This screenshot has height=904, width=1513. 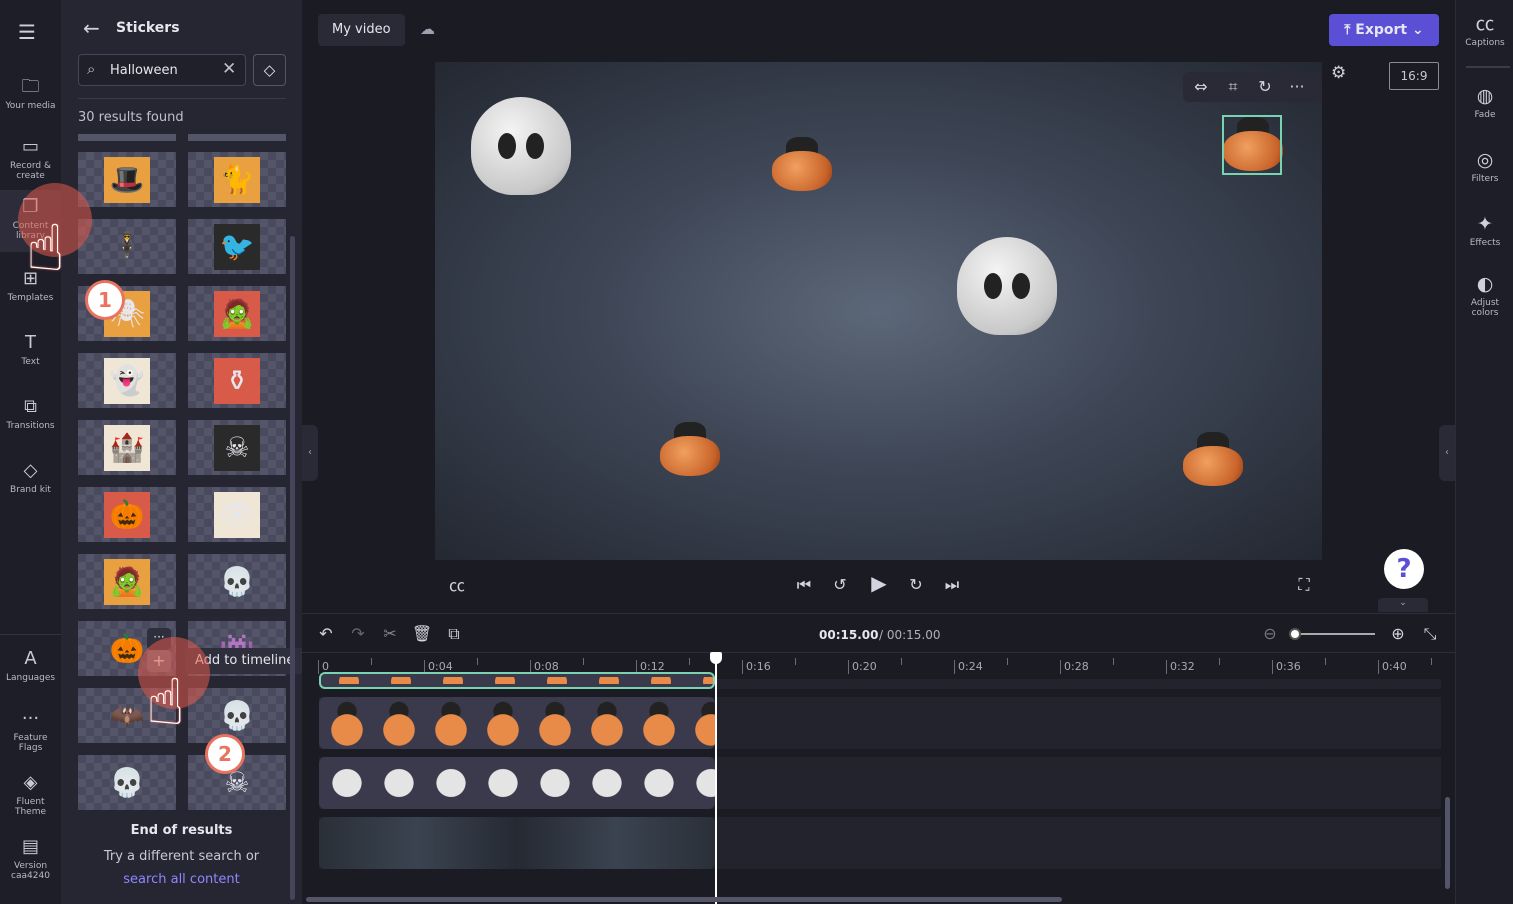 I want to click on sticker-tile-mummy: 🧟, so click(x=237, y=313).